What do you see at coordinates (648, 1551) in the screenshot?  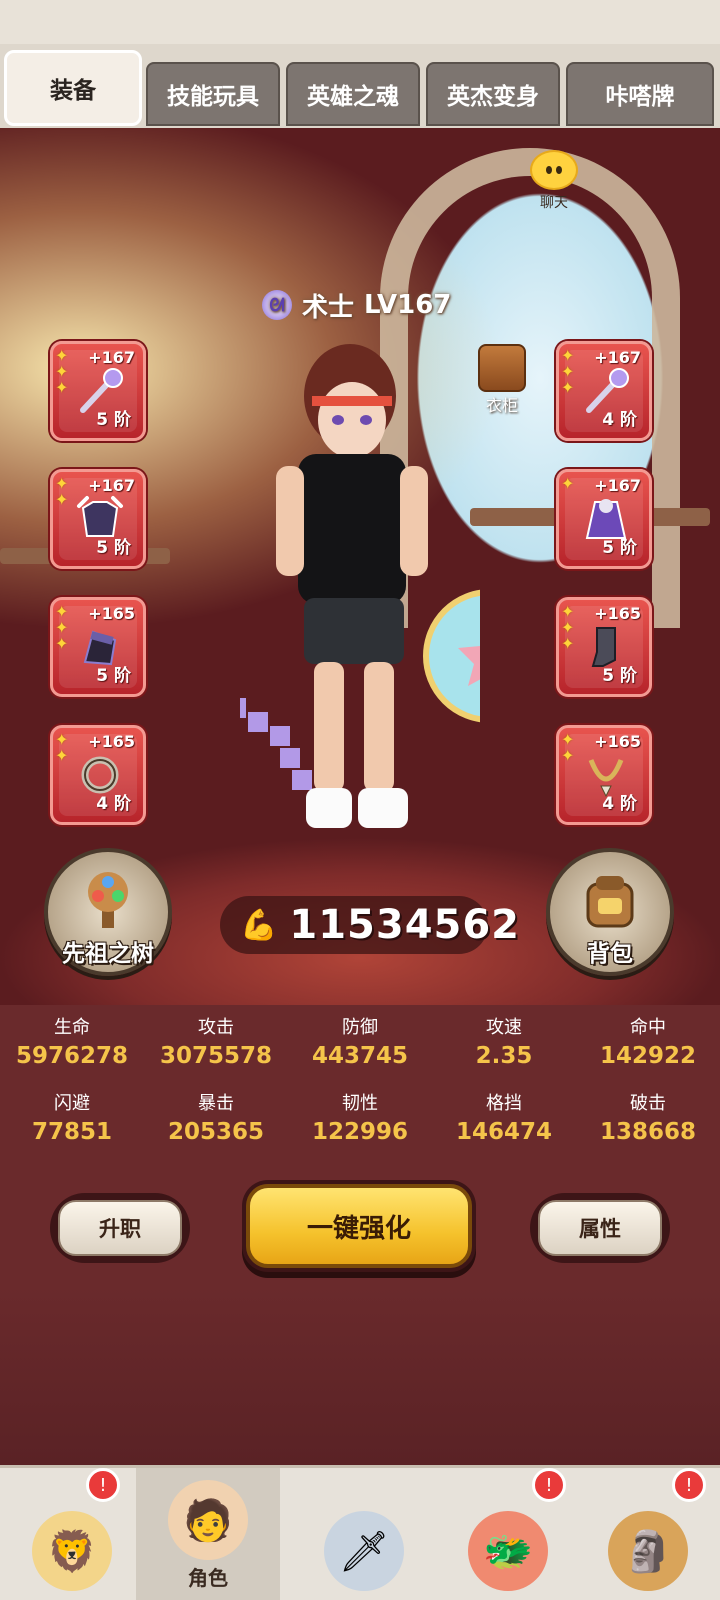 I see `totem-icon: 🗿` at bounding box center [648, 1551].